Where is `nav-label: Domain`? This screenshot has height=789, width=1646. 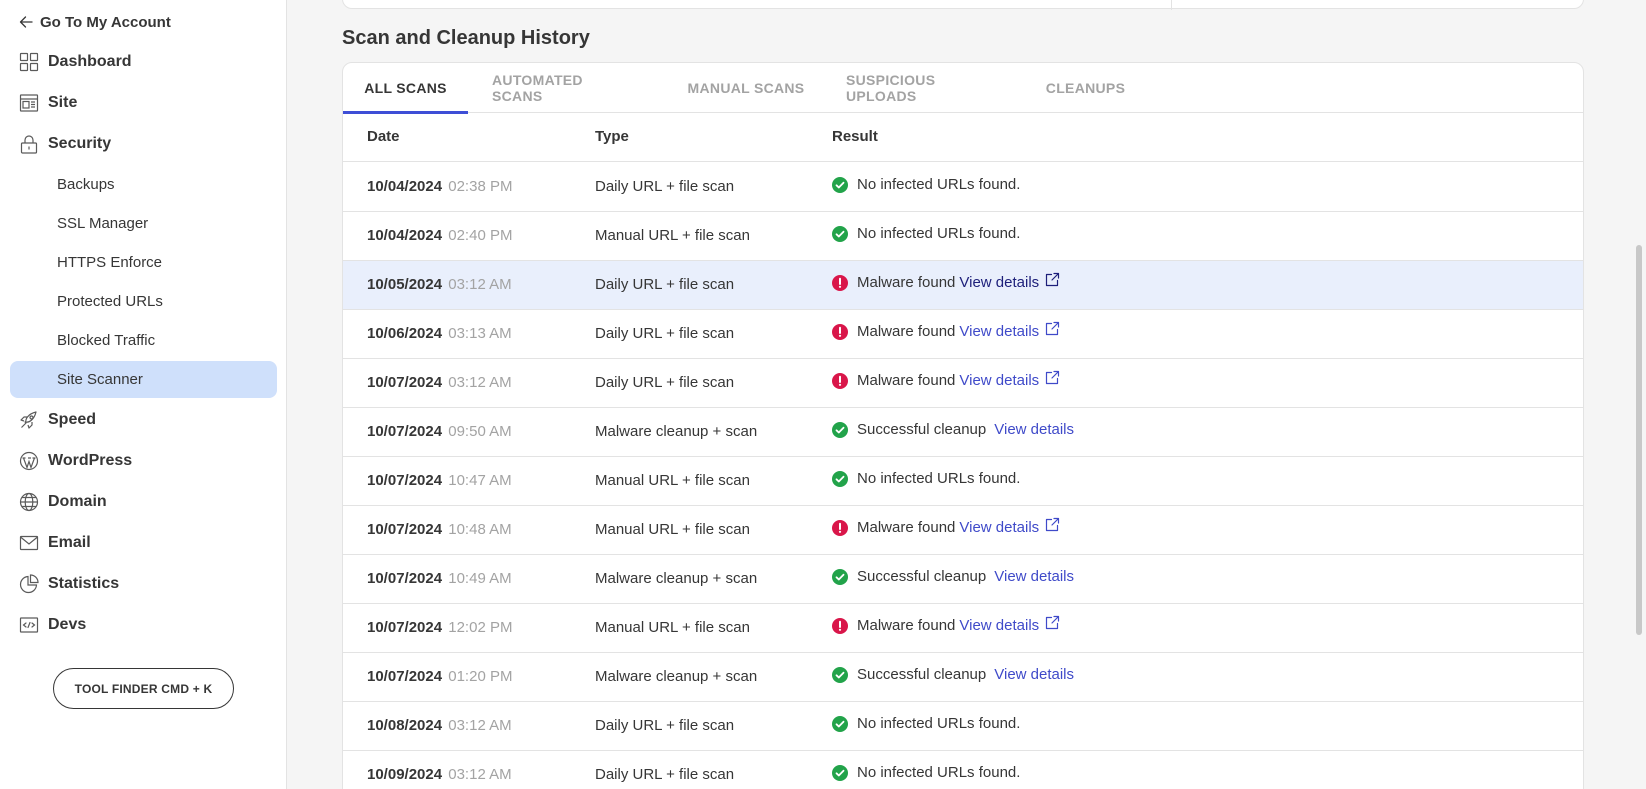
nav-label: Domain is located at coordinates (77, 501).